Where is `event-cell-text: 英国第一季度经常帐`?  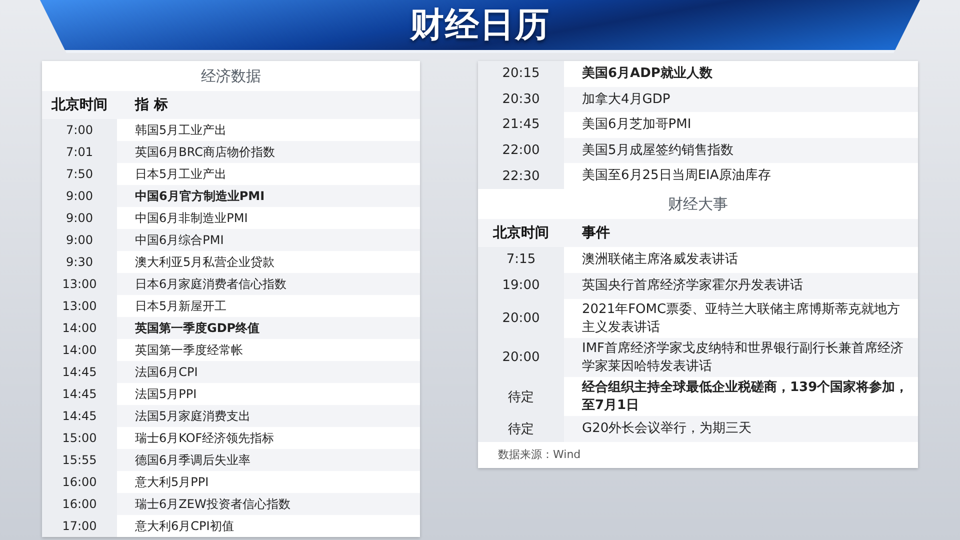 event-cell-text: 英国第一季度经常帐 is located at coordinates (189, 350).